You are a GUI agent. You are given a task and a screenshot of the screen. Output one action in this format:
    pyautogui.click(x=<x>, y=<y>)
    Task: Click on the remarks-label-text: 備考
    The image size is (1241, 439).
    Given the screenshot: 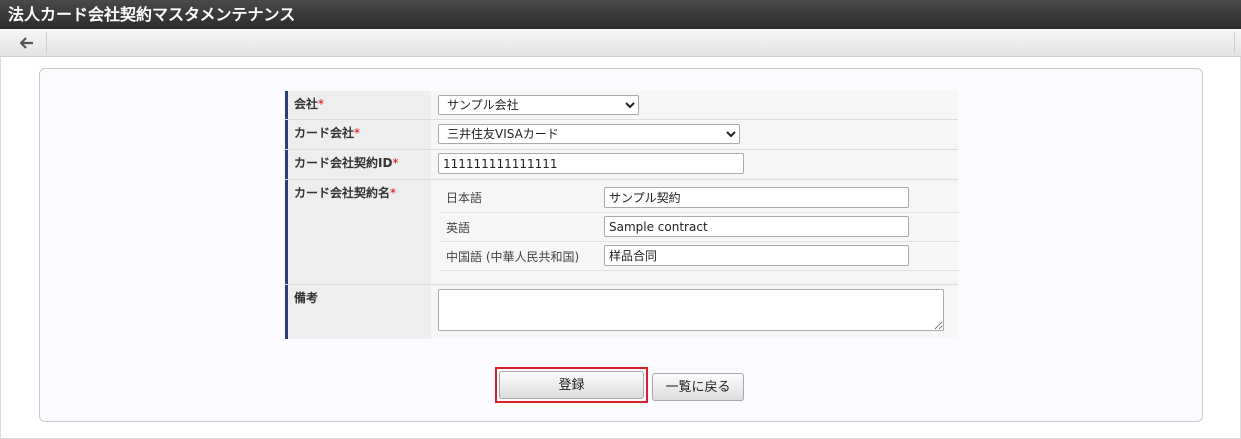 What is the action you would take?
    pyautogui.click(x=306, y=298)
    